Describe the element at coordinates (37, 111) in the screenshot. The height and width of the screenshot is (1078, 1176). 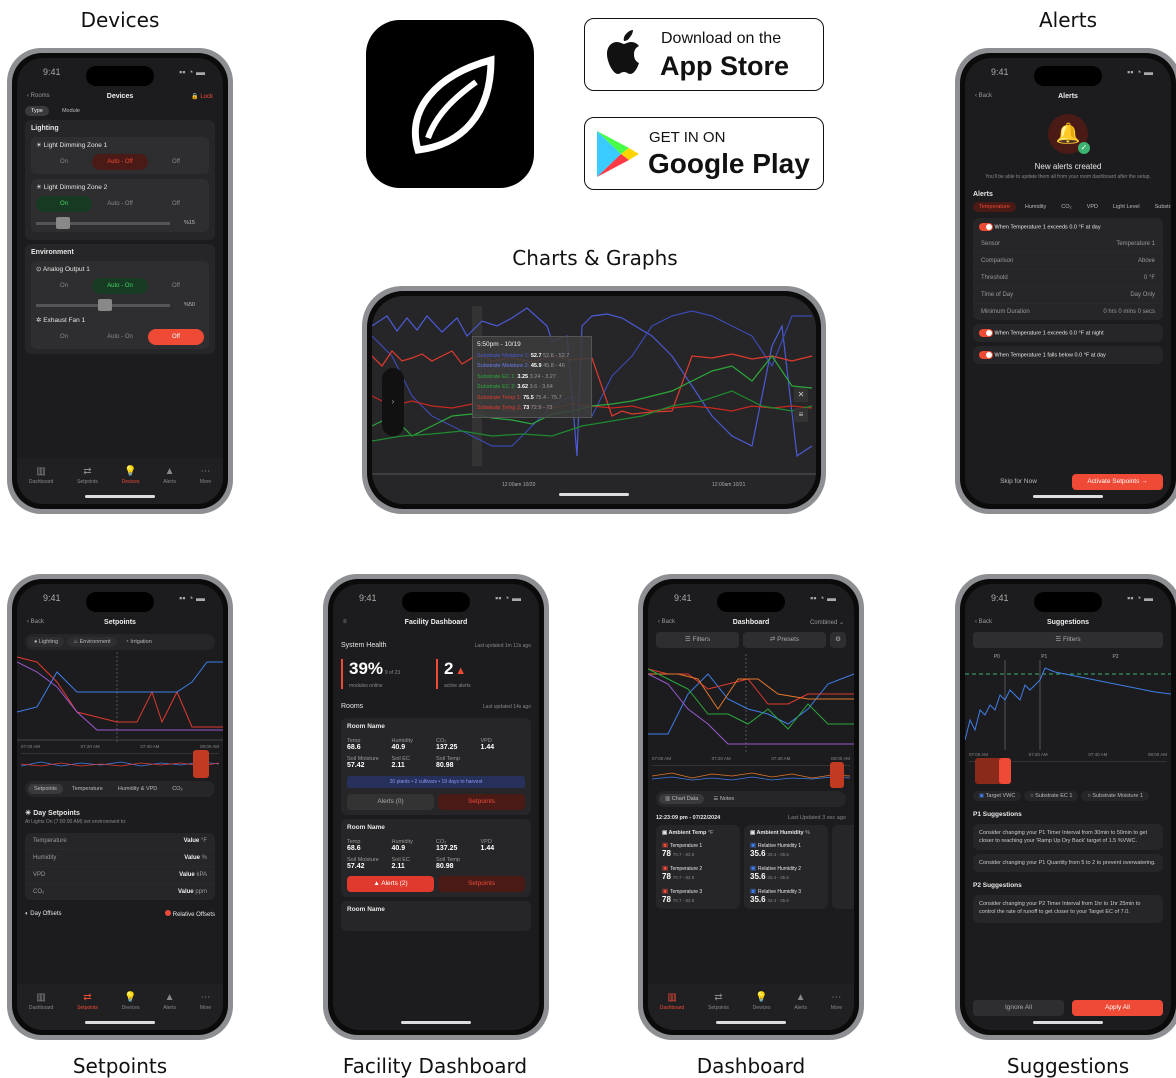
I see `tab-type: Type` at that location.